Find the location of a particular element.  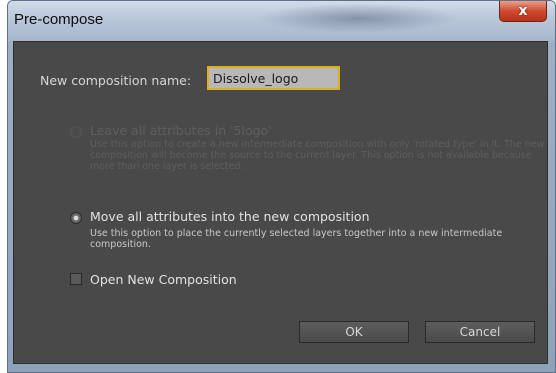

cancel-button: Cancel is located at coordinates (480, 332).